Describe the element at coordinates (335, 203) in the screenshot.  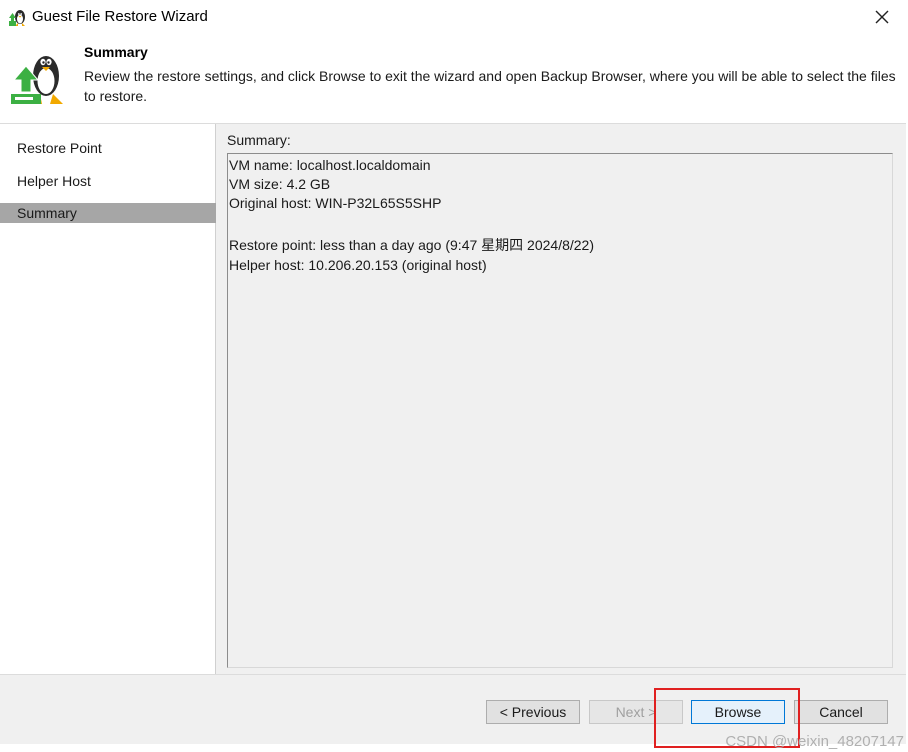
I see `summary-line-original-host: Original host: WIN-P32L65S5SHP` at that location.